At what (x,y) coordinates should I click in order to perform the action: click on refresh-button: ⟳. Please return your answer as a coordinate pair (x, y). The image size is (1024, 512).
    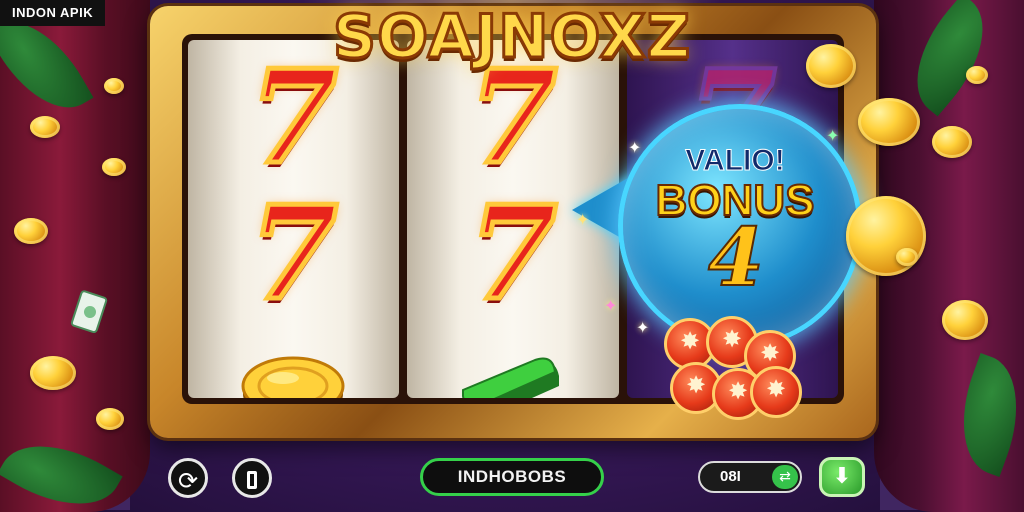
    Looking at the image, I should click on (188, 478).